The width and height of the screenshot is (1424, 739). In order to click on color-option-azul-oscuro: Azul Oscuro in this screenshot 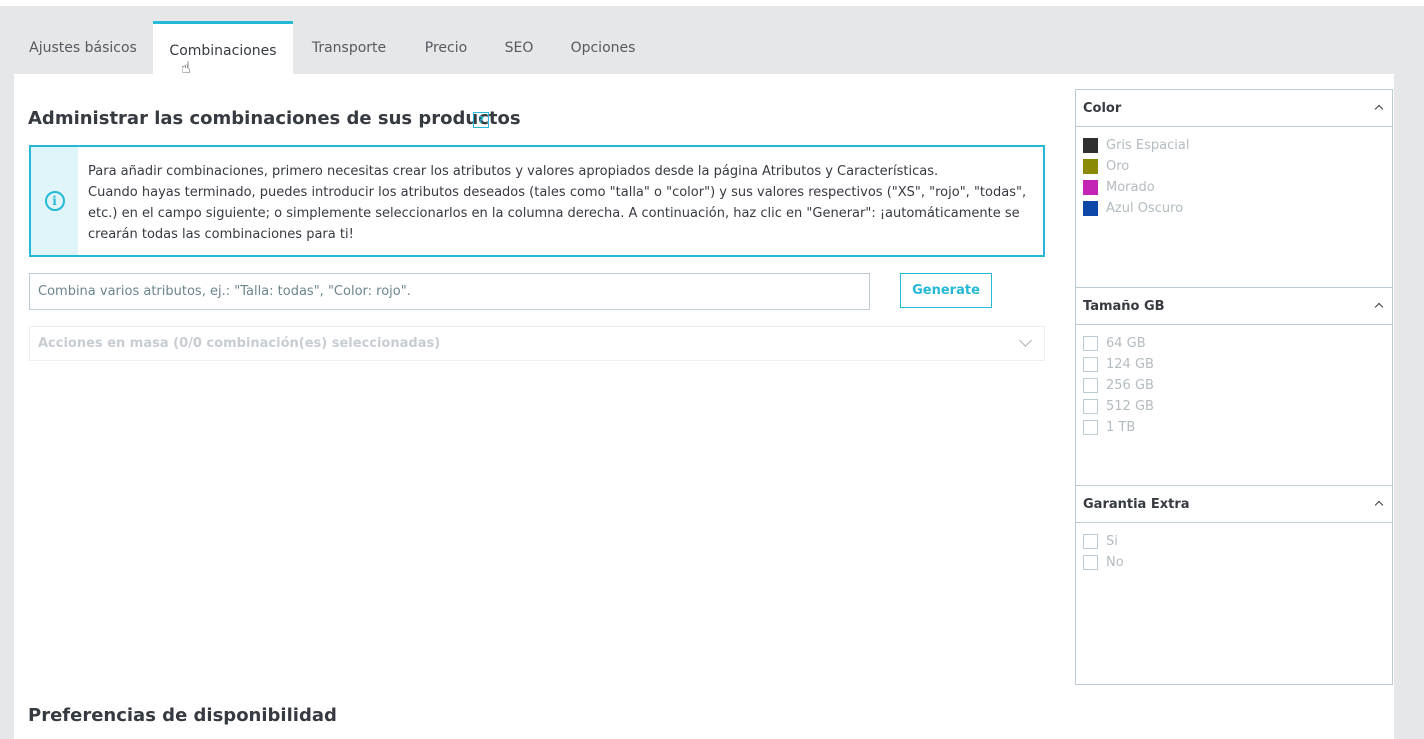, I will do `click(1234, 208)`.